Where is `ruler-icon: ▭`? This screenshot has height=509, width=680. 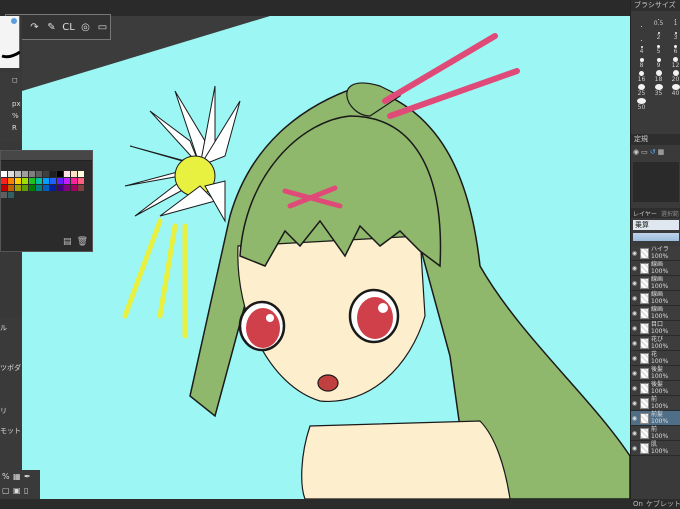
ruler-icon: ▭ is located at coordinates (644, 154).